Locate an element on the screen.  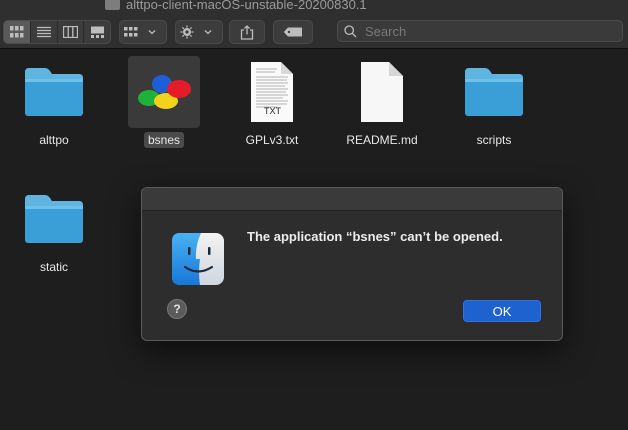
file-item-readme: README.md is located at coordinates (382, 102).